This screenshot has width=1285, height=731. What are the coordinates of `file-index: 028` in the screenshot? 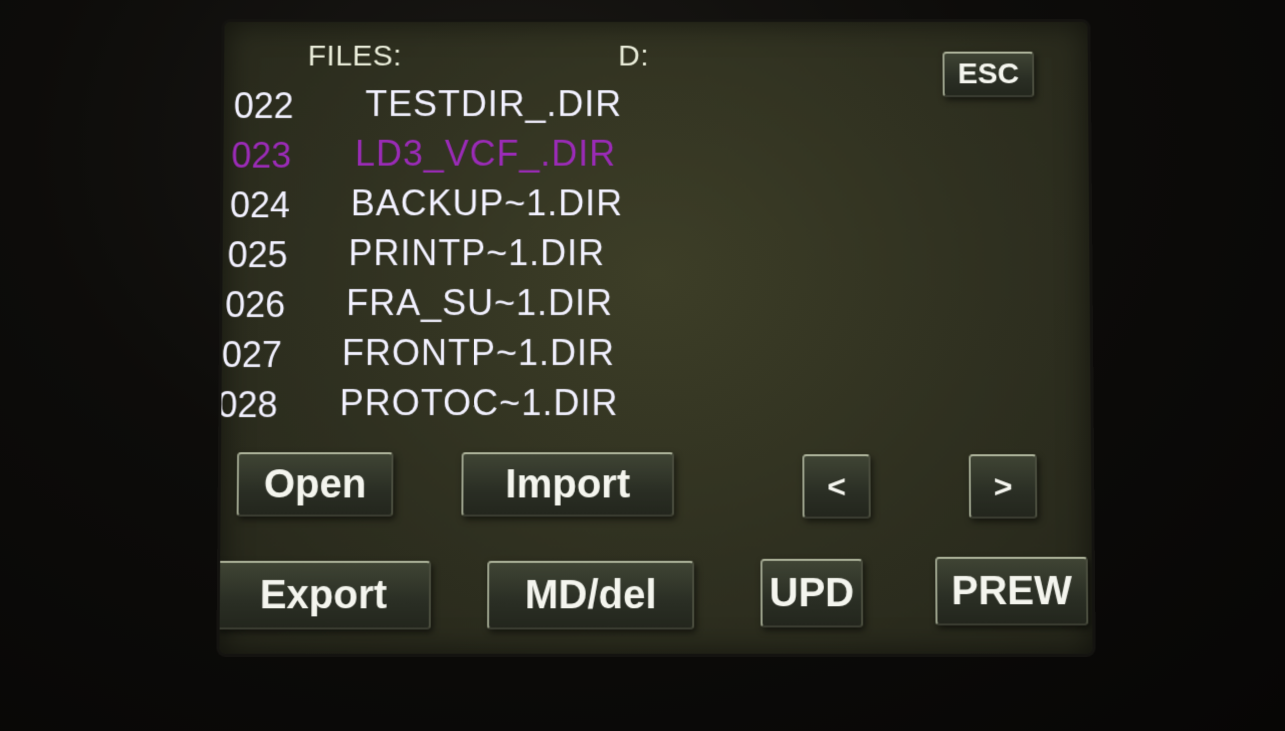 It's located at (248, 405).